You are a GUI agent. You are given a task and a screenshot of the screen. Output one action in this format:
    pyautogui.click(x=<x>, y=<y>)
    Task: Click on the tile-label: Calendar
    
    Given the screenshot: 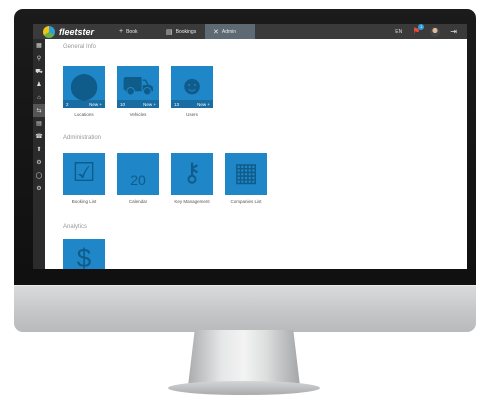 What is the action you would take?
    pyautogui.click(x=138, y=201)
    